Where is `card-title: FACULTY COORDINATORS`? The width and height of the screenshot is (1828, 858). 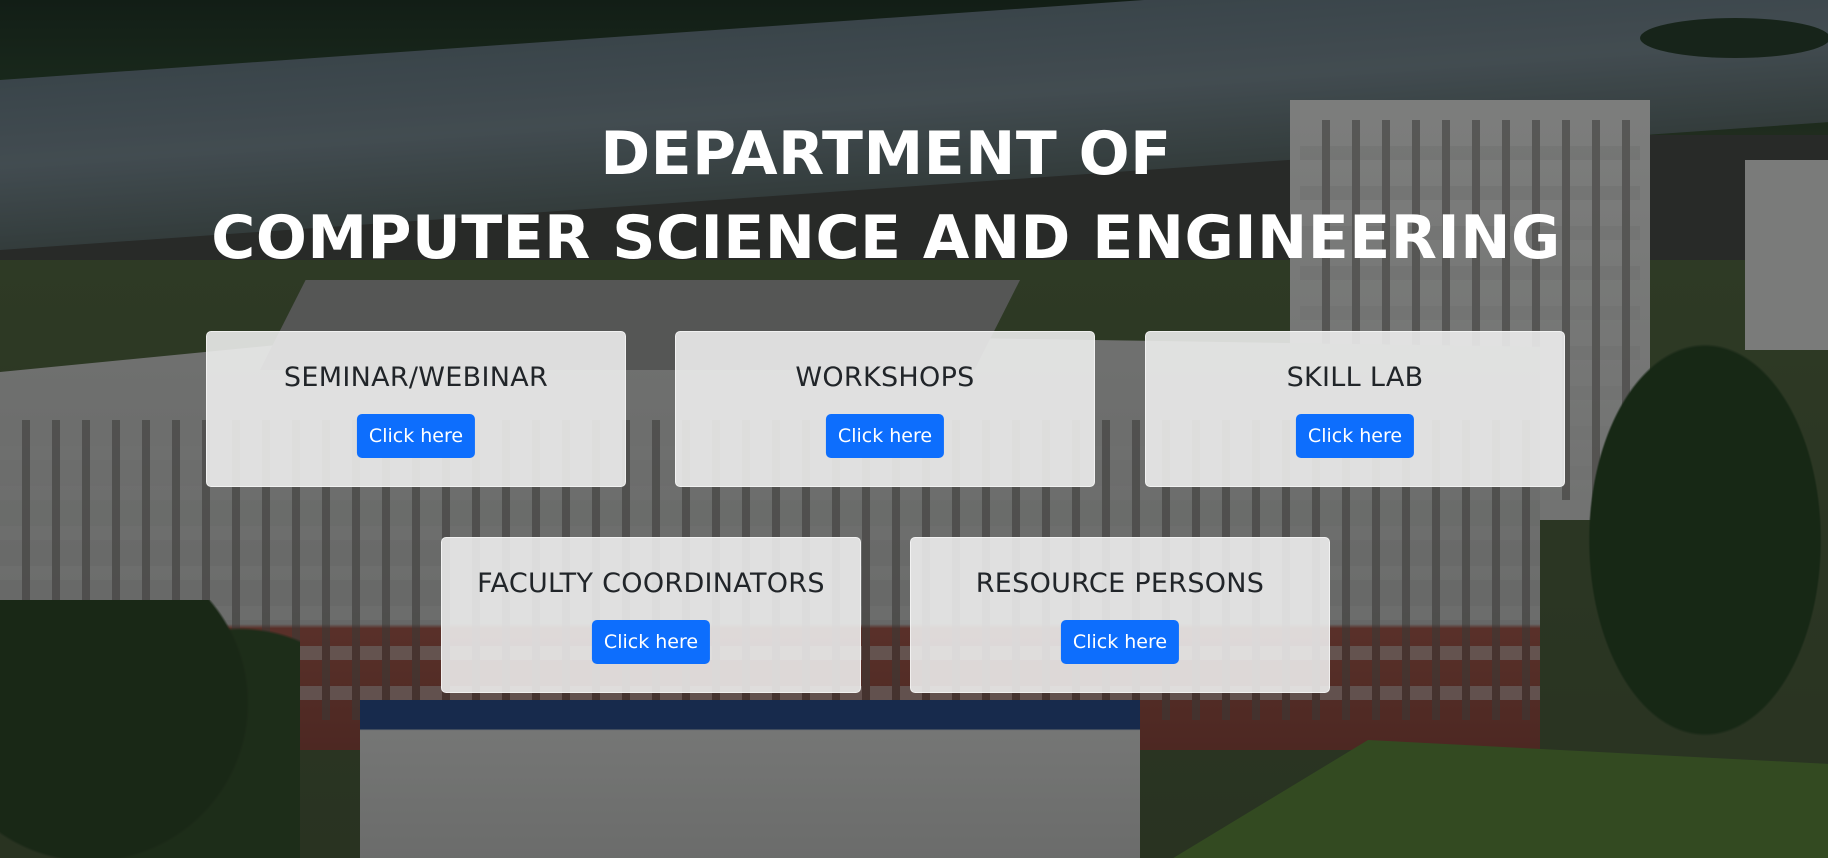 card-title: FACULTY COORDINATORS is located at coordinates (651, 583).